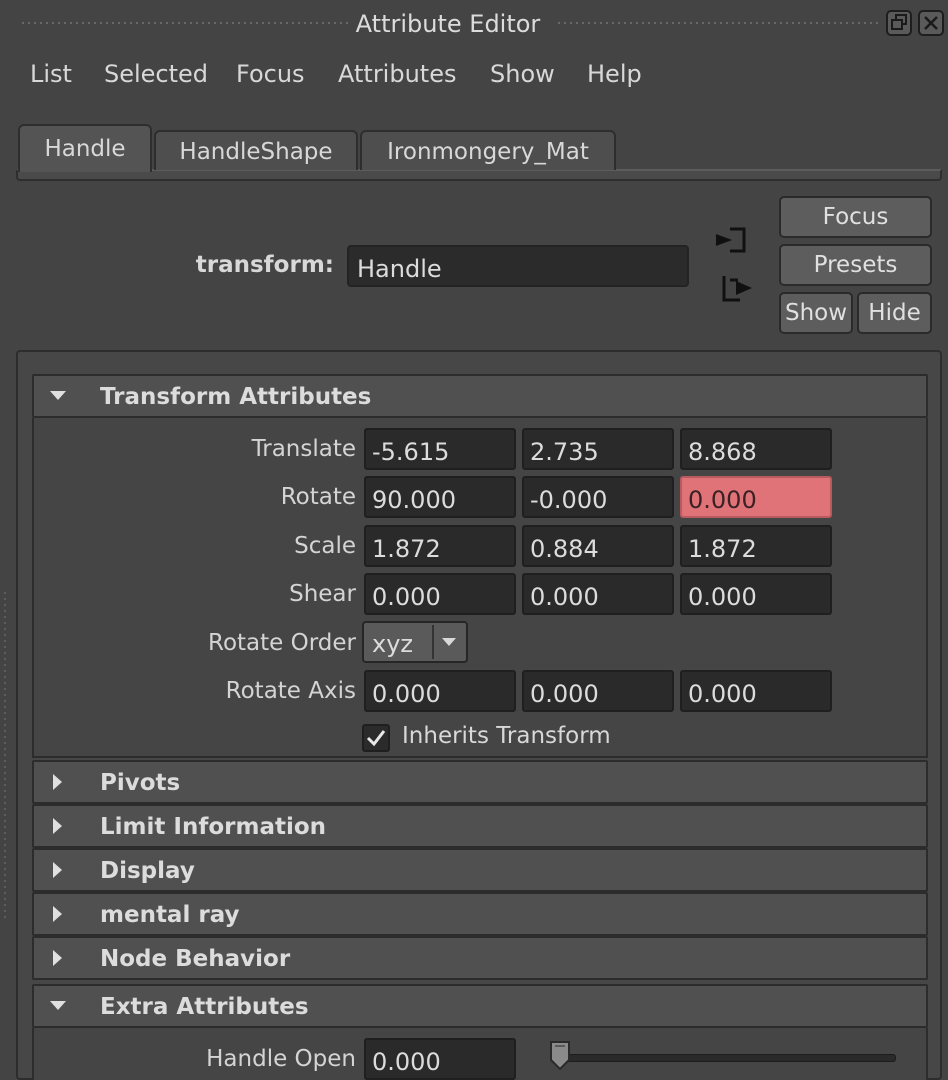  I want to click on show-button: Show, so click(816, 313).